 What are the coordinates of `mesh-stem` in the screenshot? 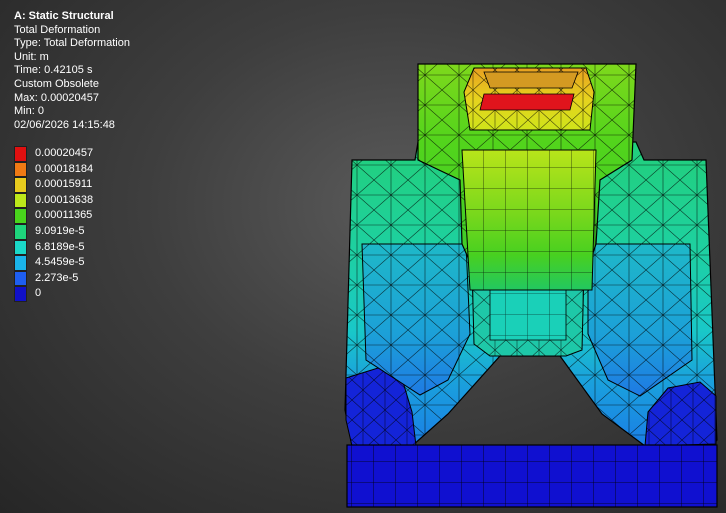 It's located at (529, 220).